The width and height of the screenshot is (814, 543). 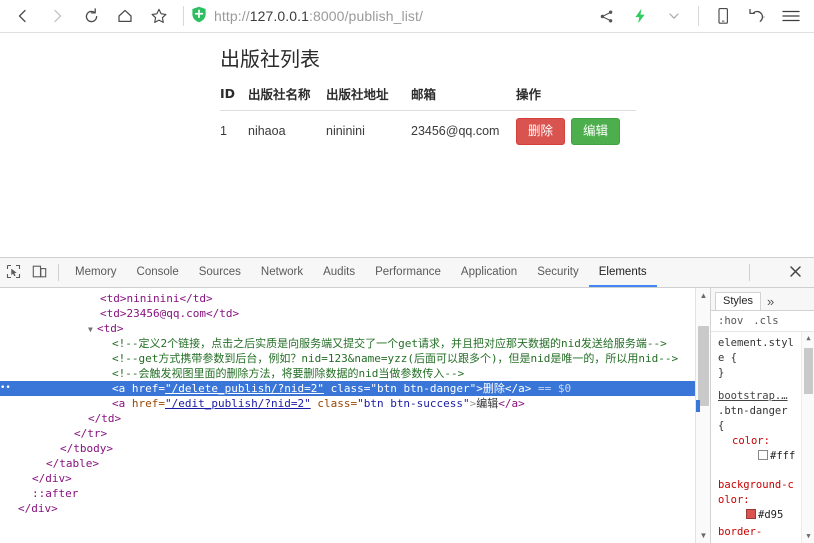 What do you see at coordinates (606, 16) in the screenshot?
I see `share-button` at bounding box center [606, 16].